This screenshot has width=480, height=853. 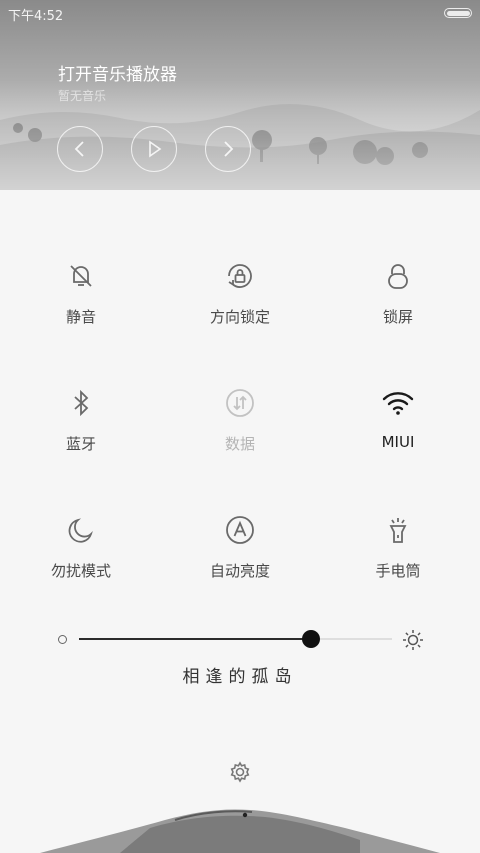 What do you see at coordinates (117, 72) in the screenshot?
I see `music-title: 打开音乐播放器` at bounding box center [117, 72].